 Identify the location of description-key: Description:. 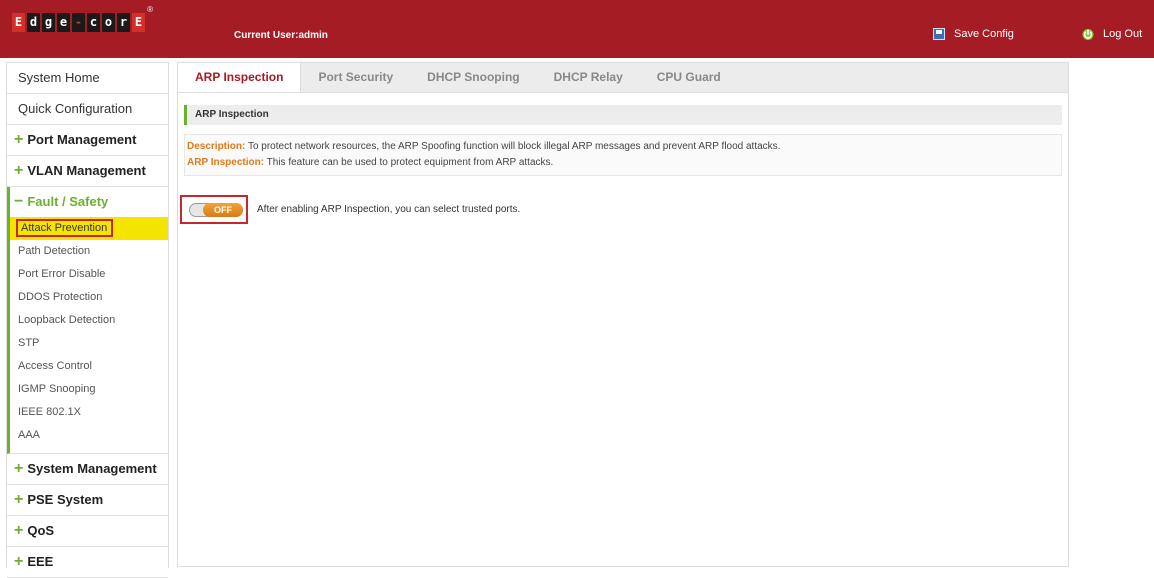
(216, 146).